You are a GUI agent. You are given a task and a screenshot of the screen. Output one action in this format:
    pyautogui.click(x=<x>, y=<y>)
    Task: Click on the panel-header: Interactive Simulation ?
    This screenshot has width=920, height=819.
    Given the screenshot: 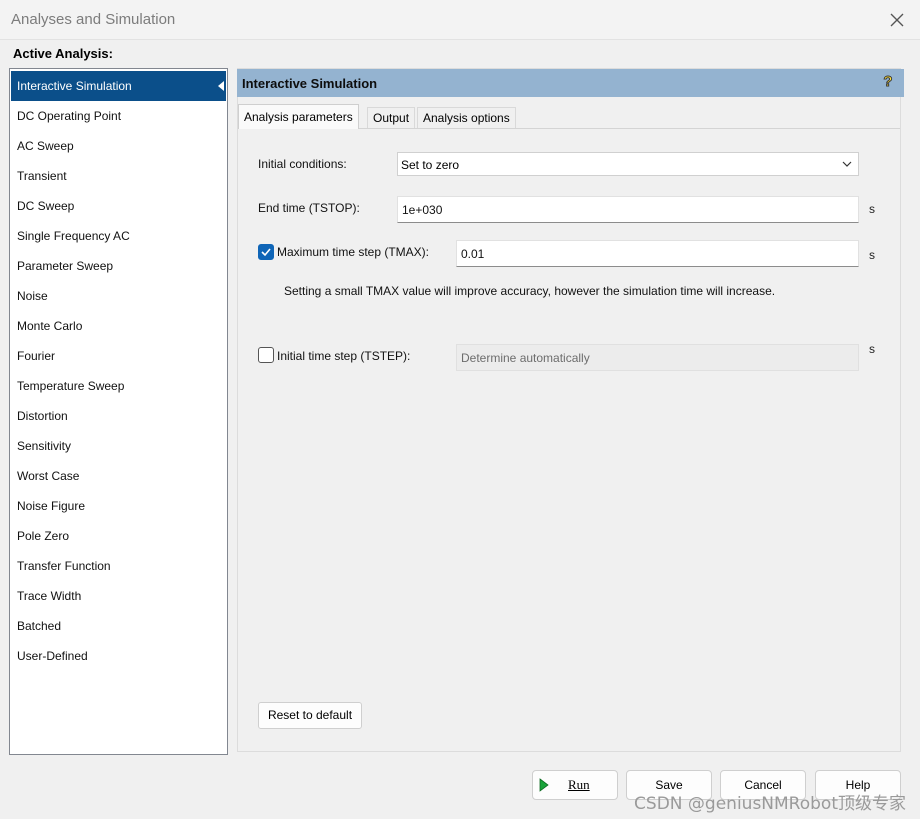 What is the action you would take?
    pyautogui.click(x=570, y=83)
    